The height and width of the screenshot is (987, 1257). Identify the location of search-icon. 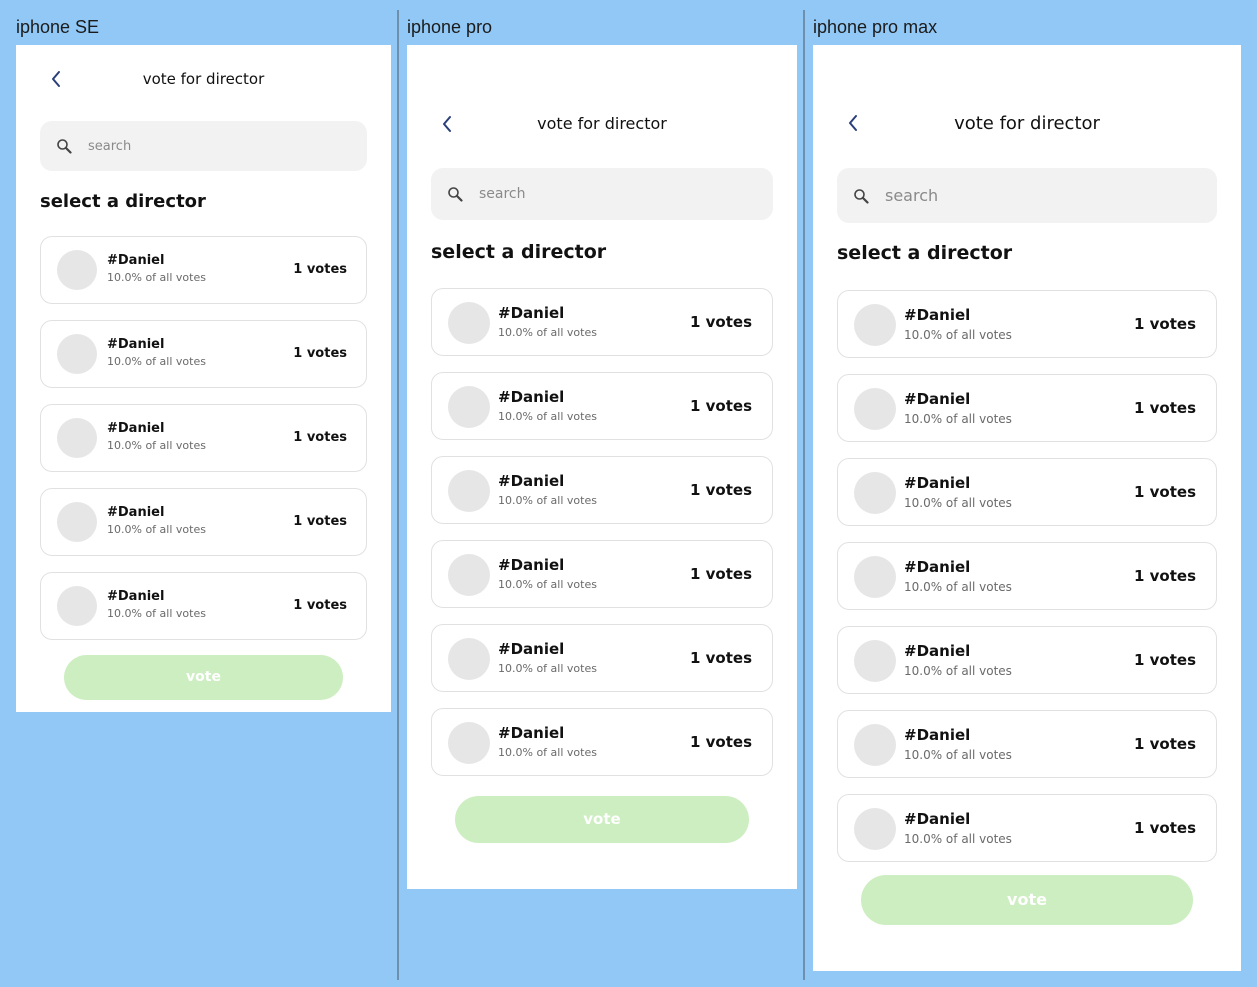
(861, 196).